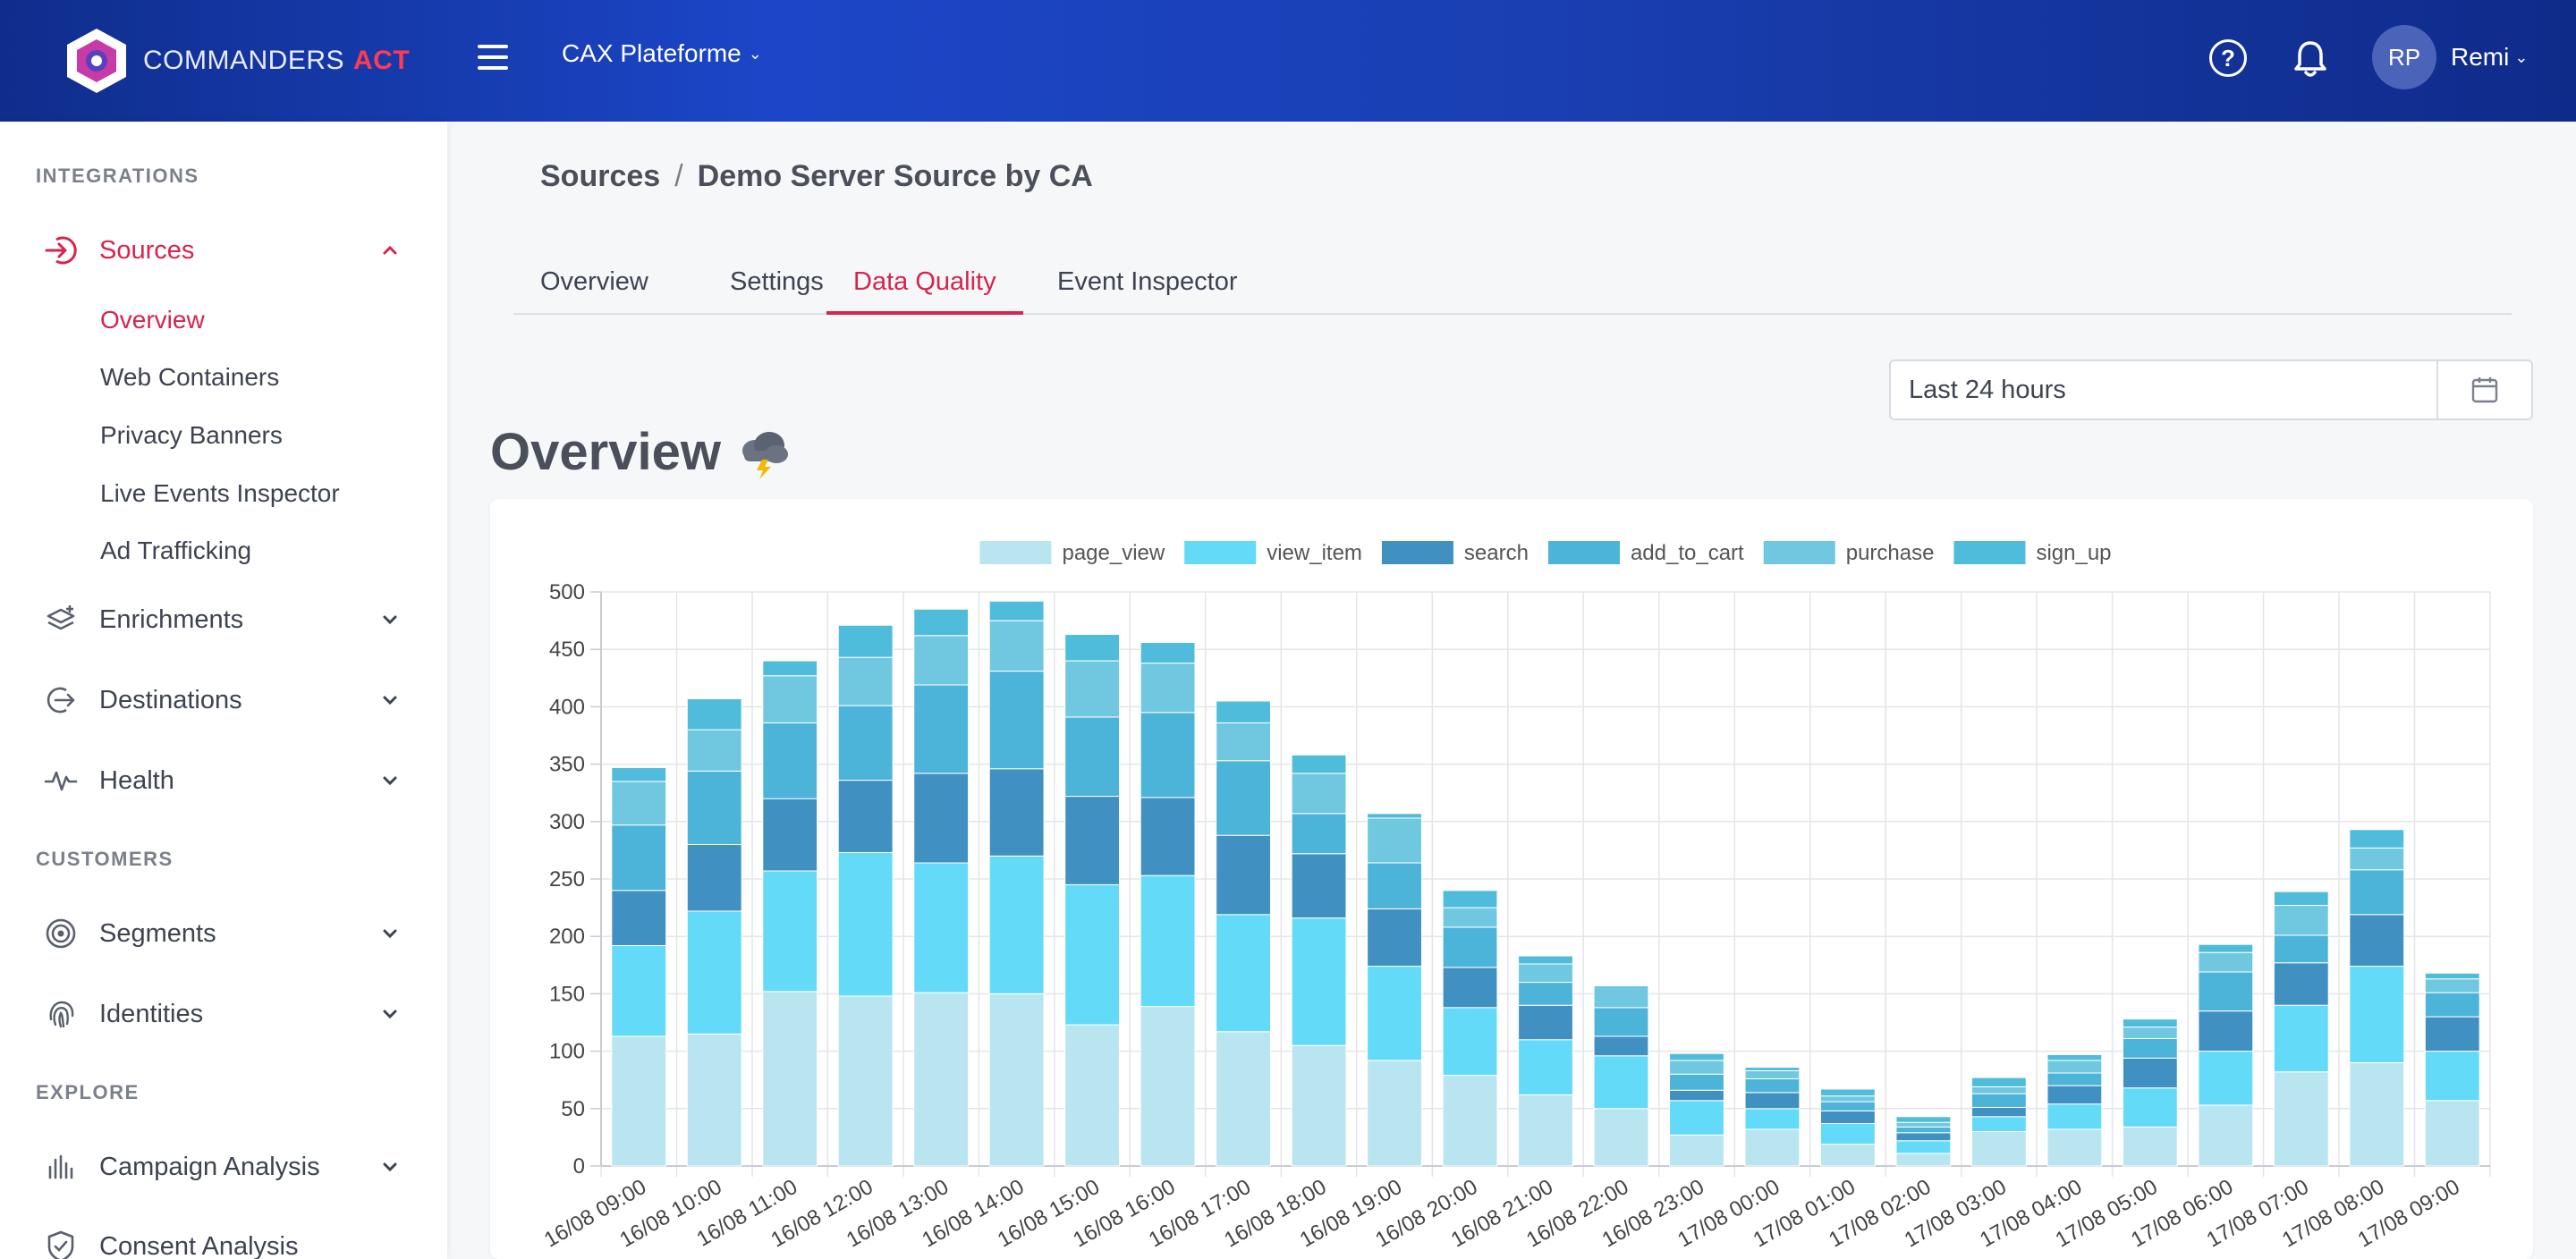 The width and height of the screenshot is (2576, 1259). I want to click on legend-swatch-sign_up, so click(1989, 552).